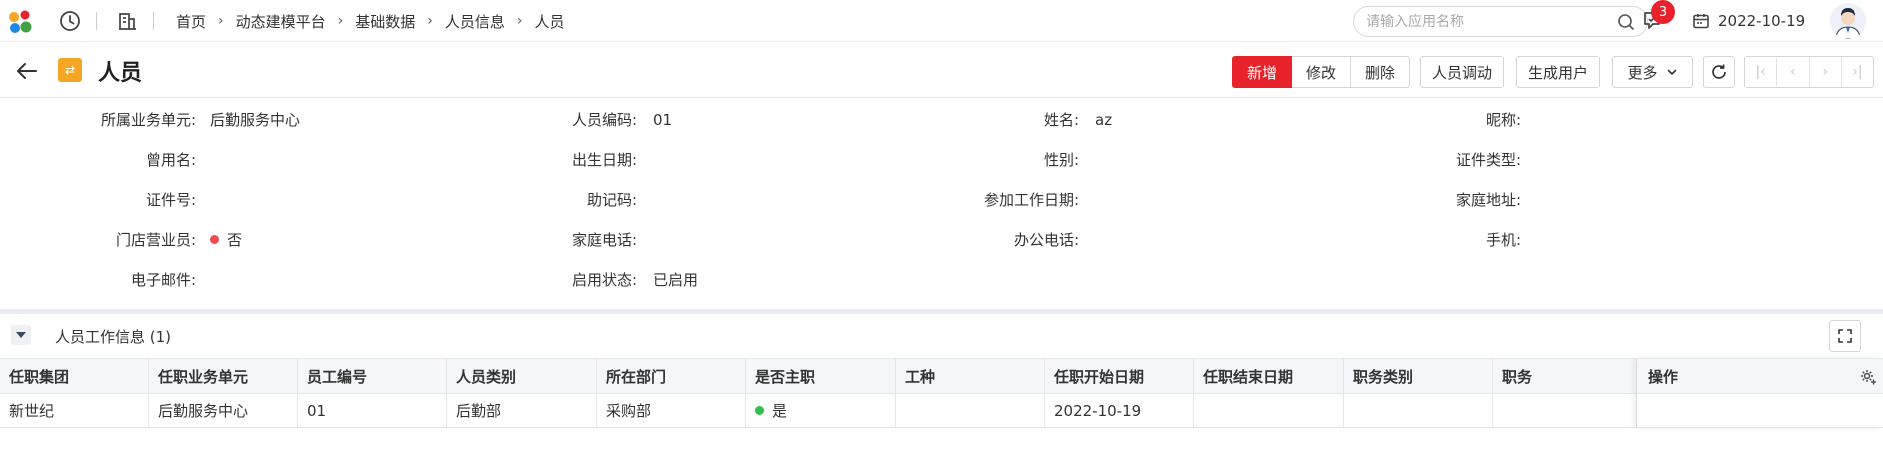  I want to click on add-button: 新增, so click(1262, 72).